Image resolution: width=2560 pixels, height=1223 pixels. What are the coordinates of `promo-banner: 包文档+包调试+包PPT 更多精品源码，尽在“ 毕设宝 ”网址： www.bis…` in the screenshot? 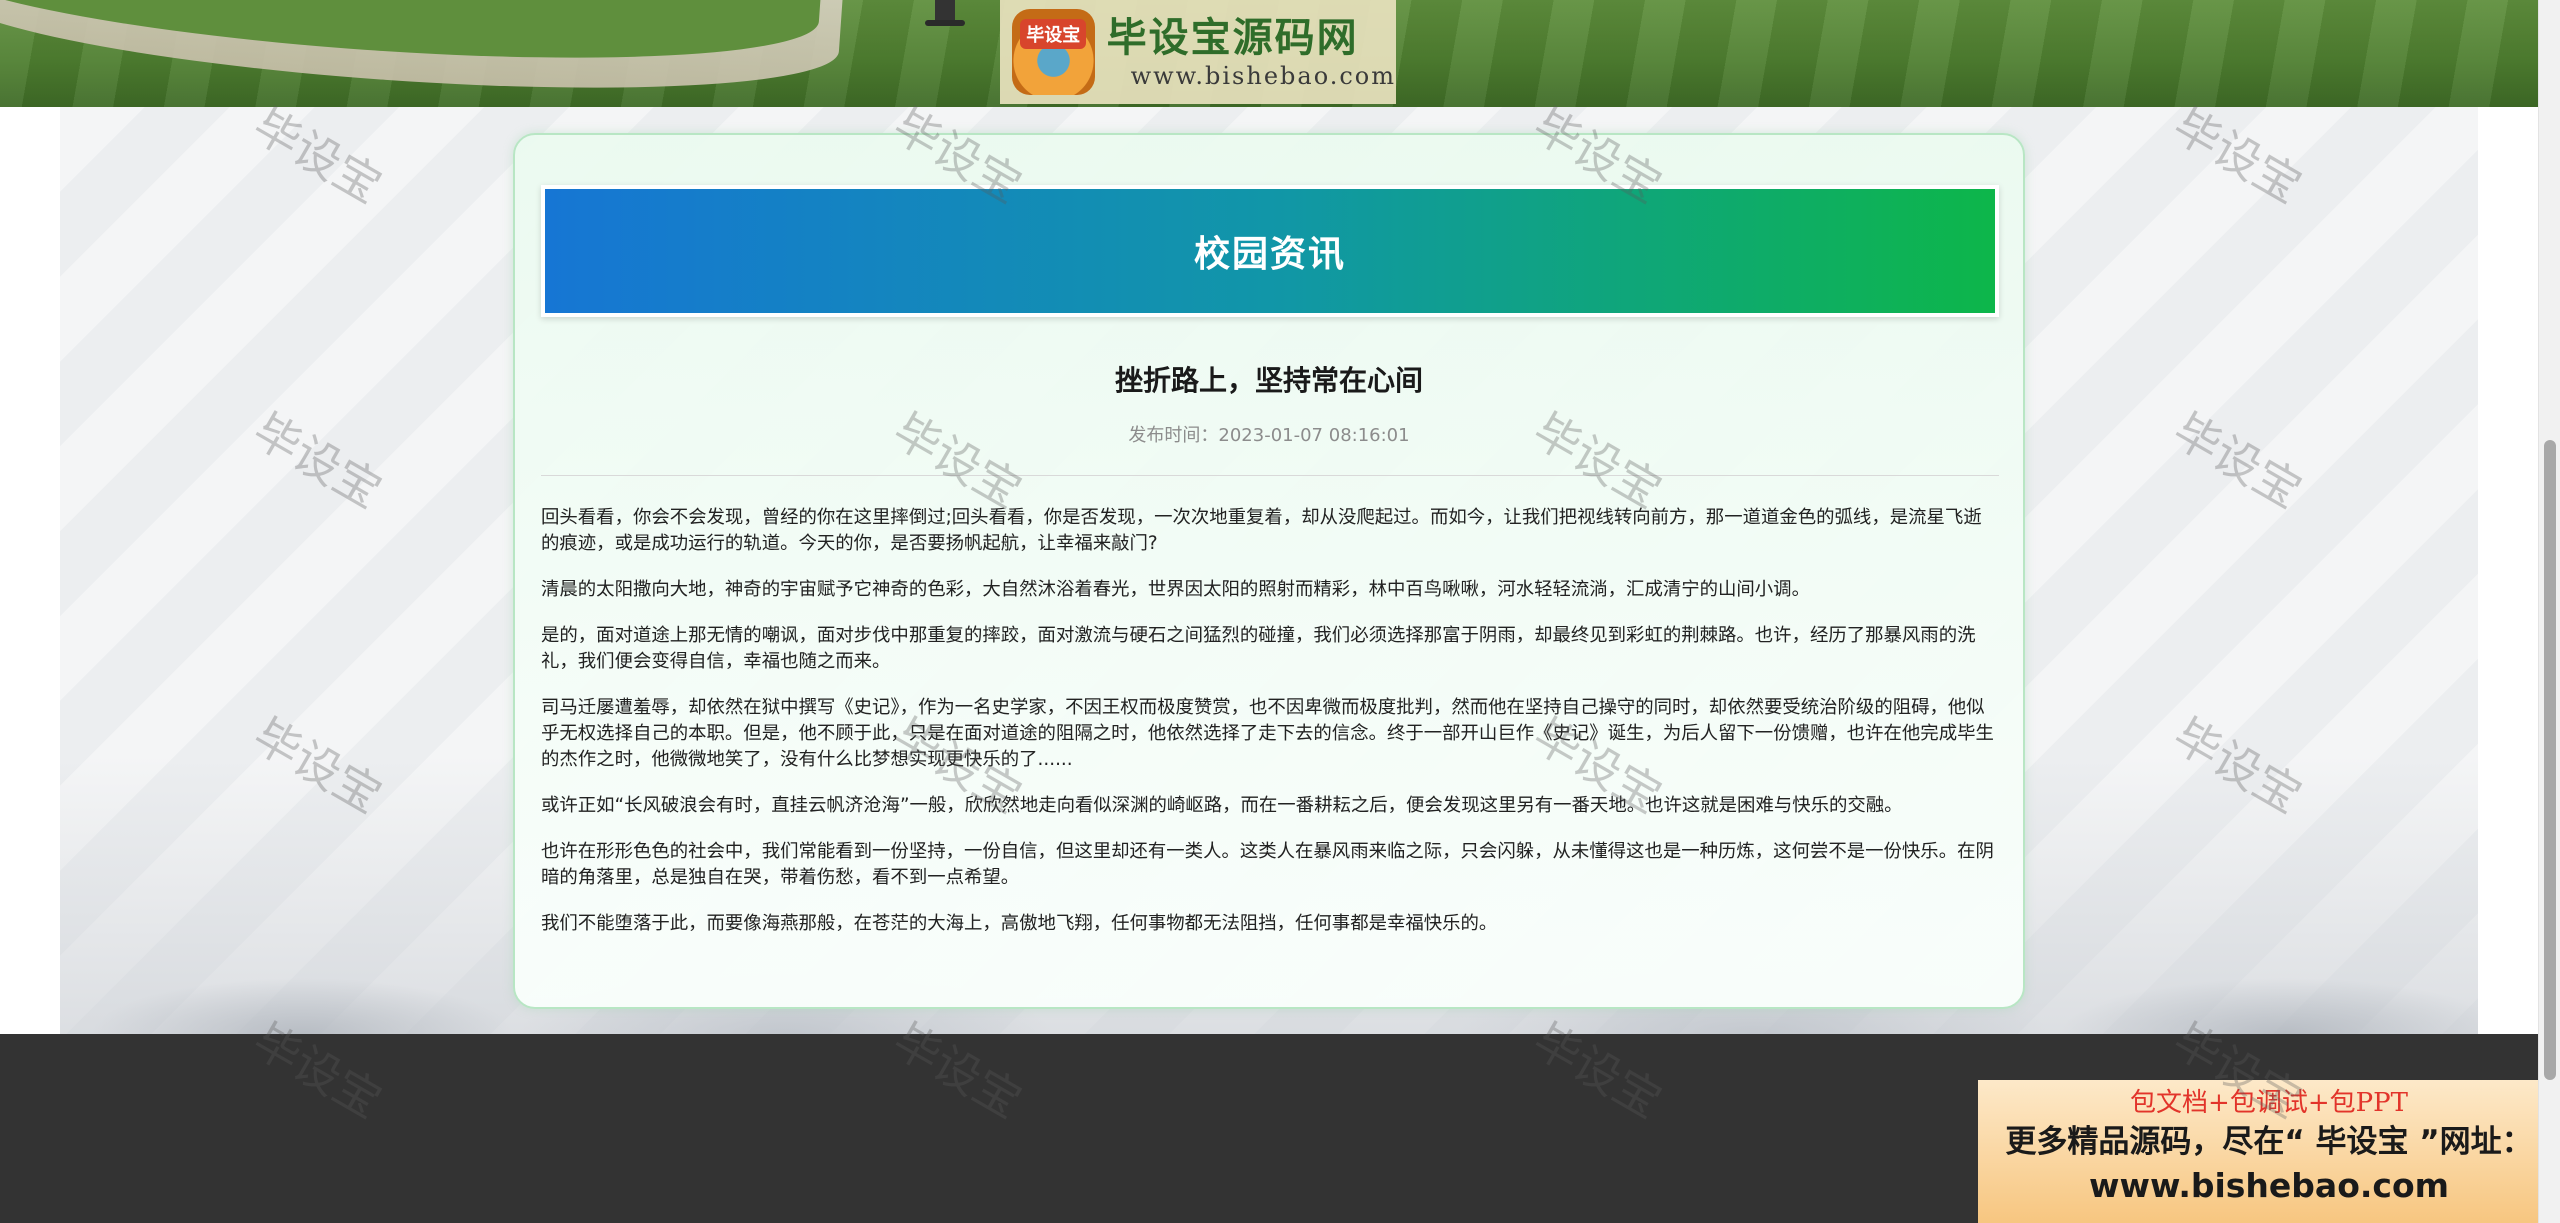 It's located at (2269, 1151).